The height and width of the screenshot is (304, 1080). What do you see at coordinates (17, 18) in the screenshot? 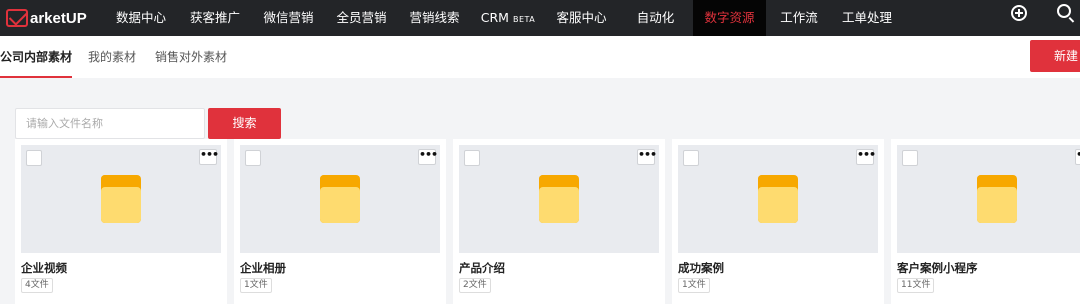
I see `logo-mark-icon` at bounding box center [17, 18].